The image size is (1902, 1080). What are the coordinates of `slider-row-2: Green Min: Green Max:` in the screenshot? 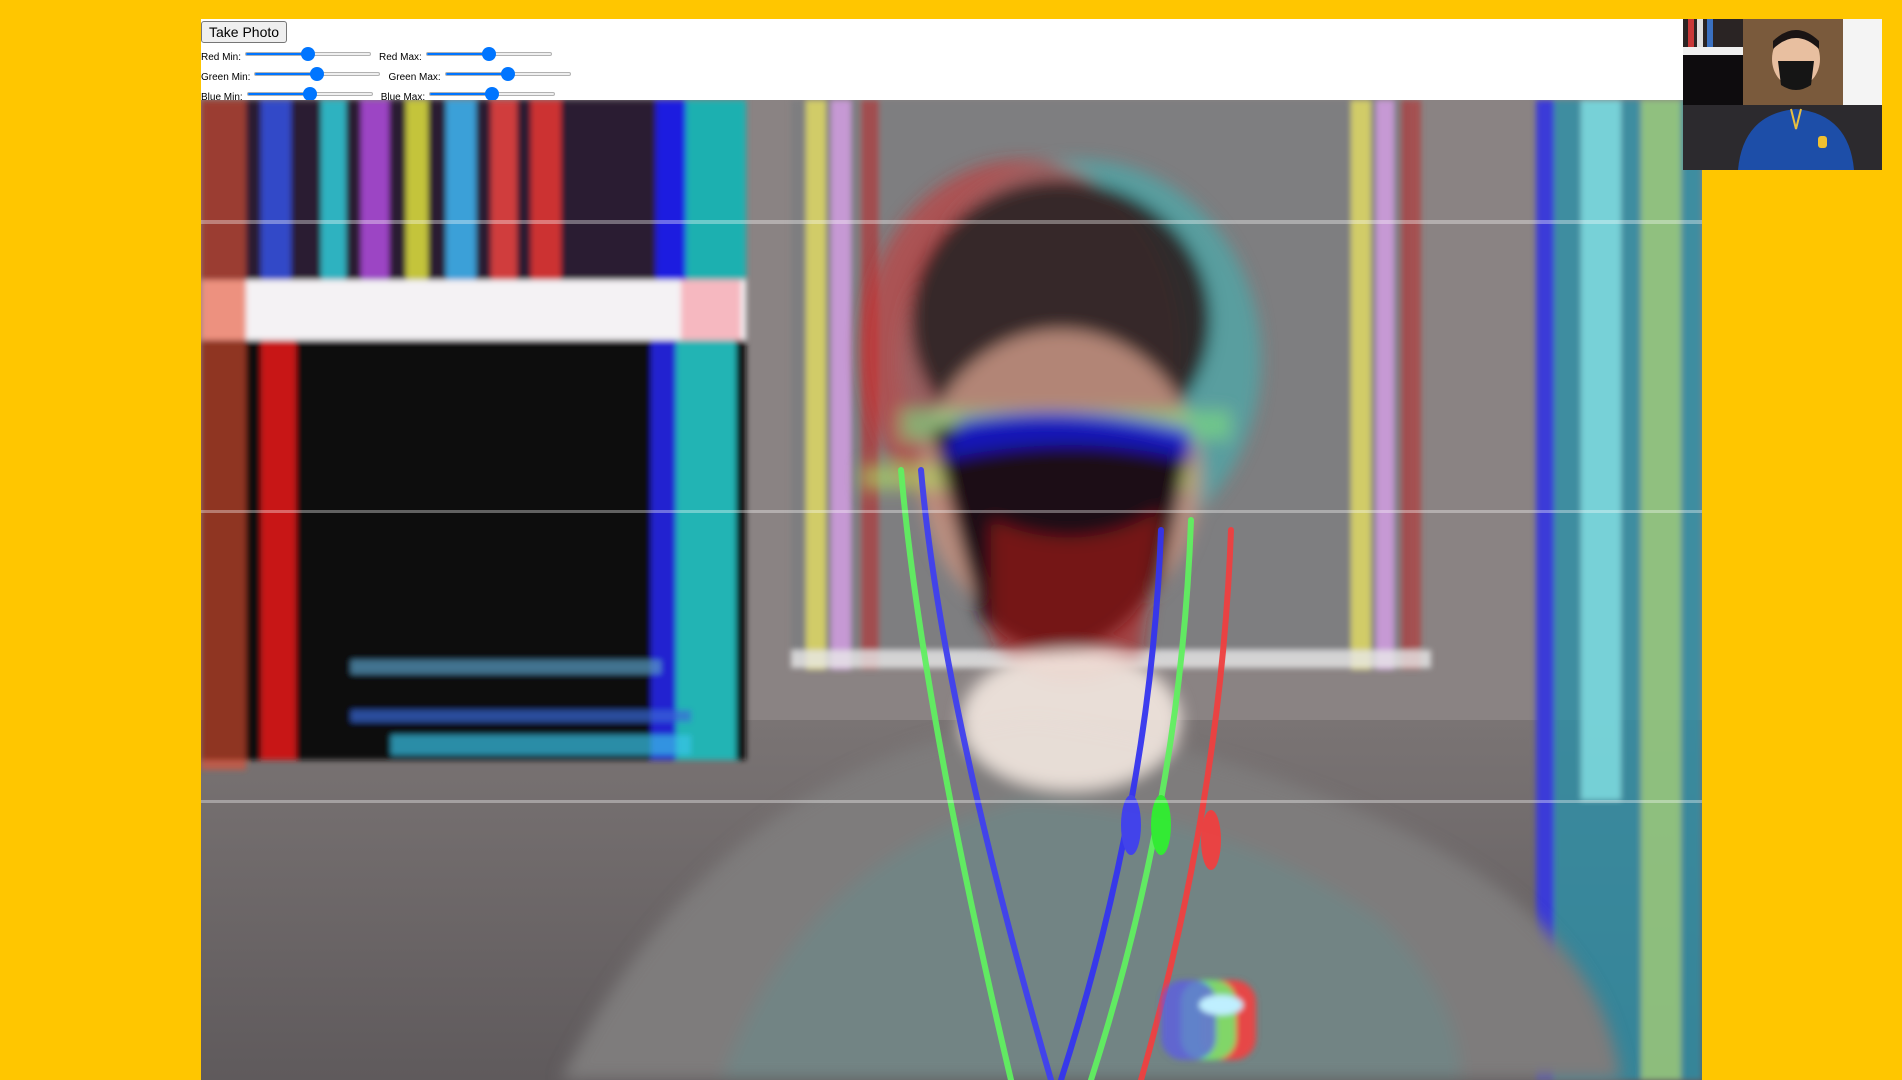 It's located at (390, 74).